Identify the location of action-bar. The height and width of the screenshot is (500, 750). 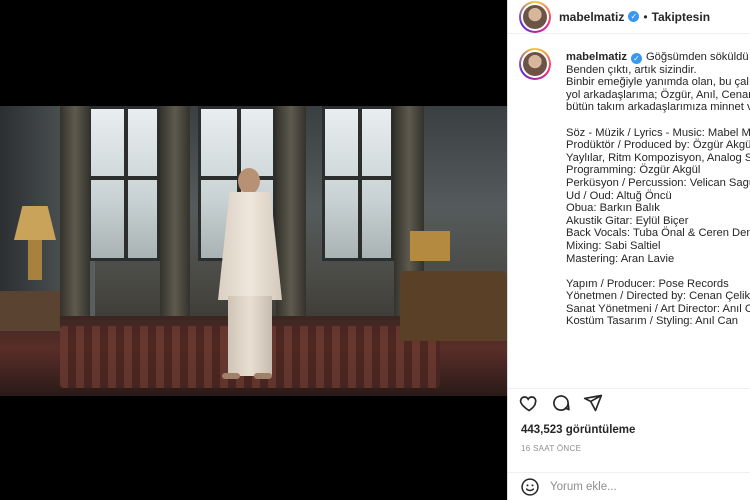
(629, 401).